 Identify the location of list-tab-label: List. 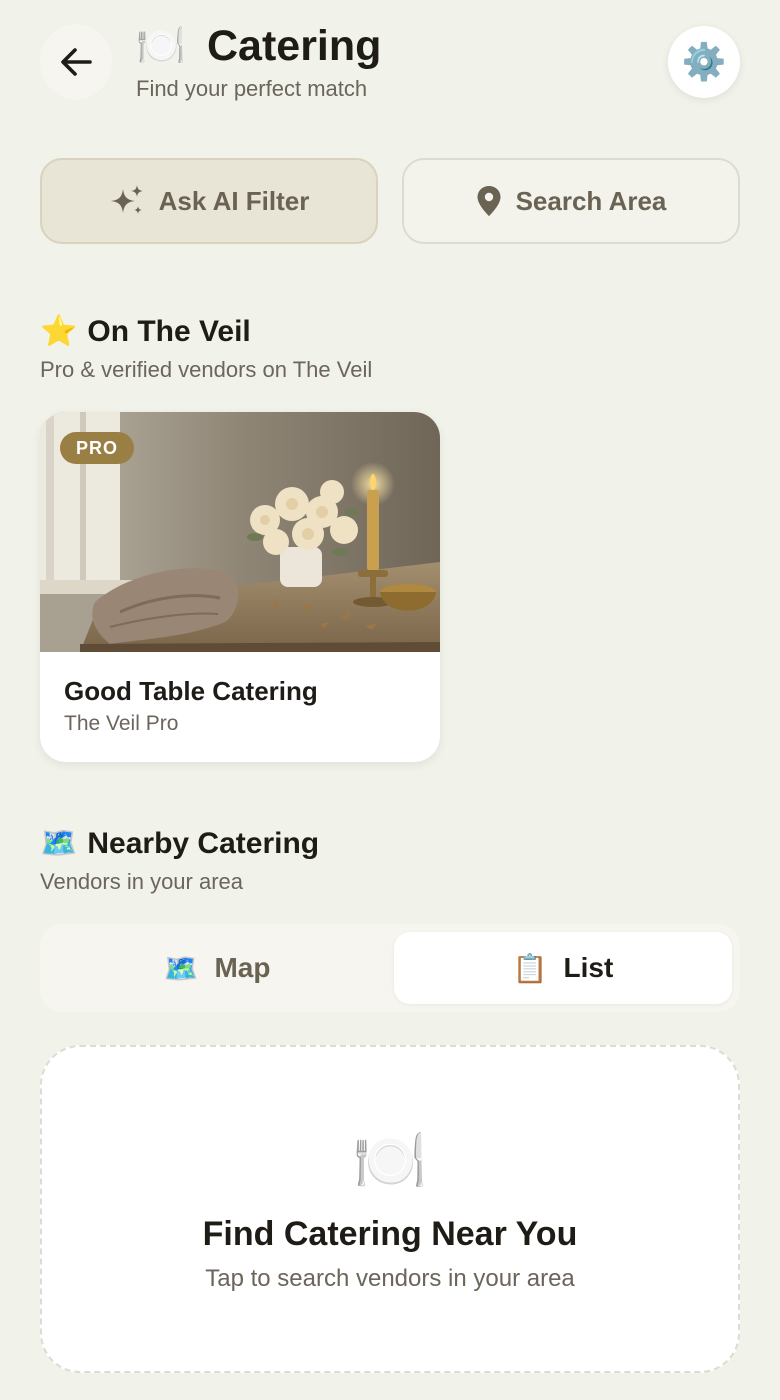
(588, 967).